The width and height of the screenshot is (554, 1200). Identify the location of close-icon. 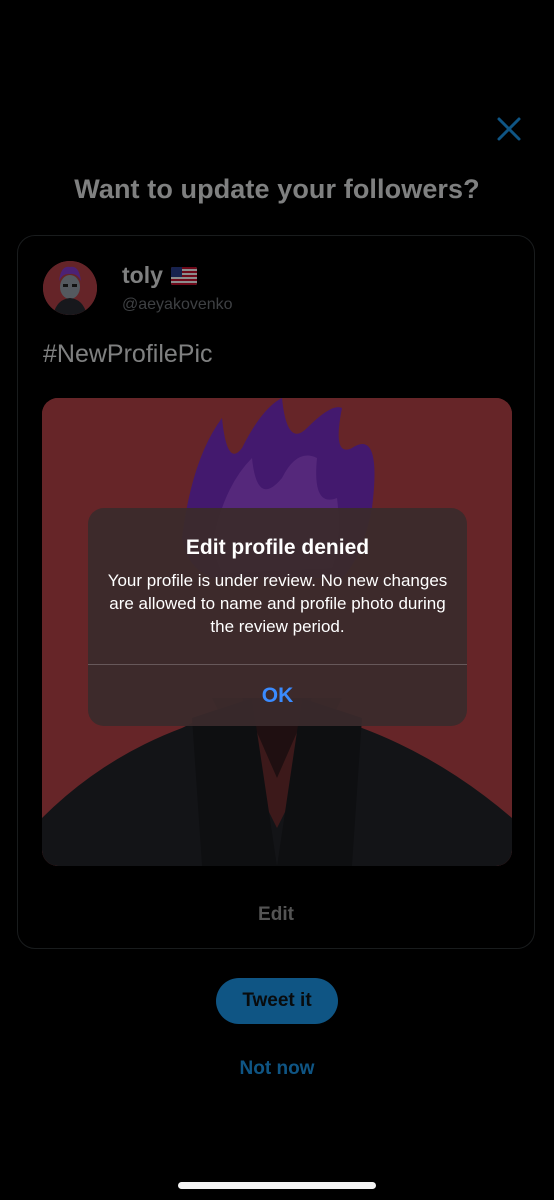
(509, 129).